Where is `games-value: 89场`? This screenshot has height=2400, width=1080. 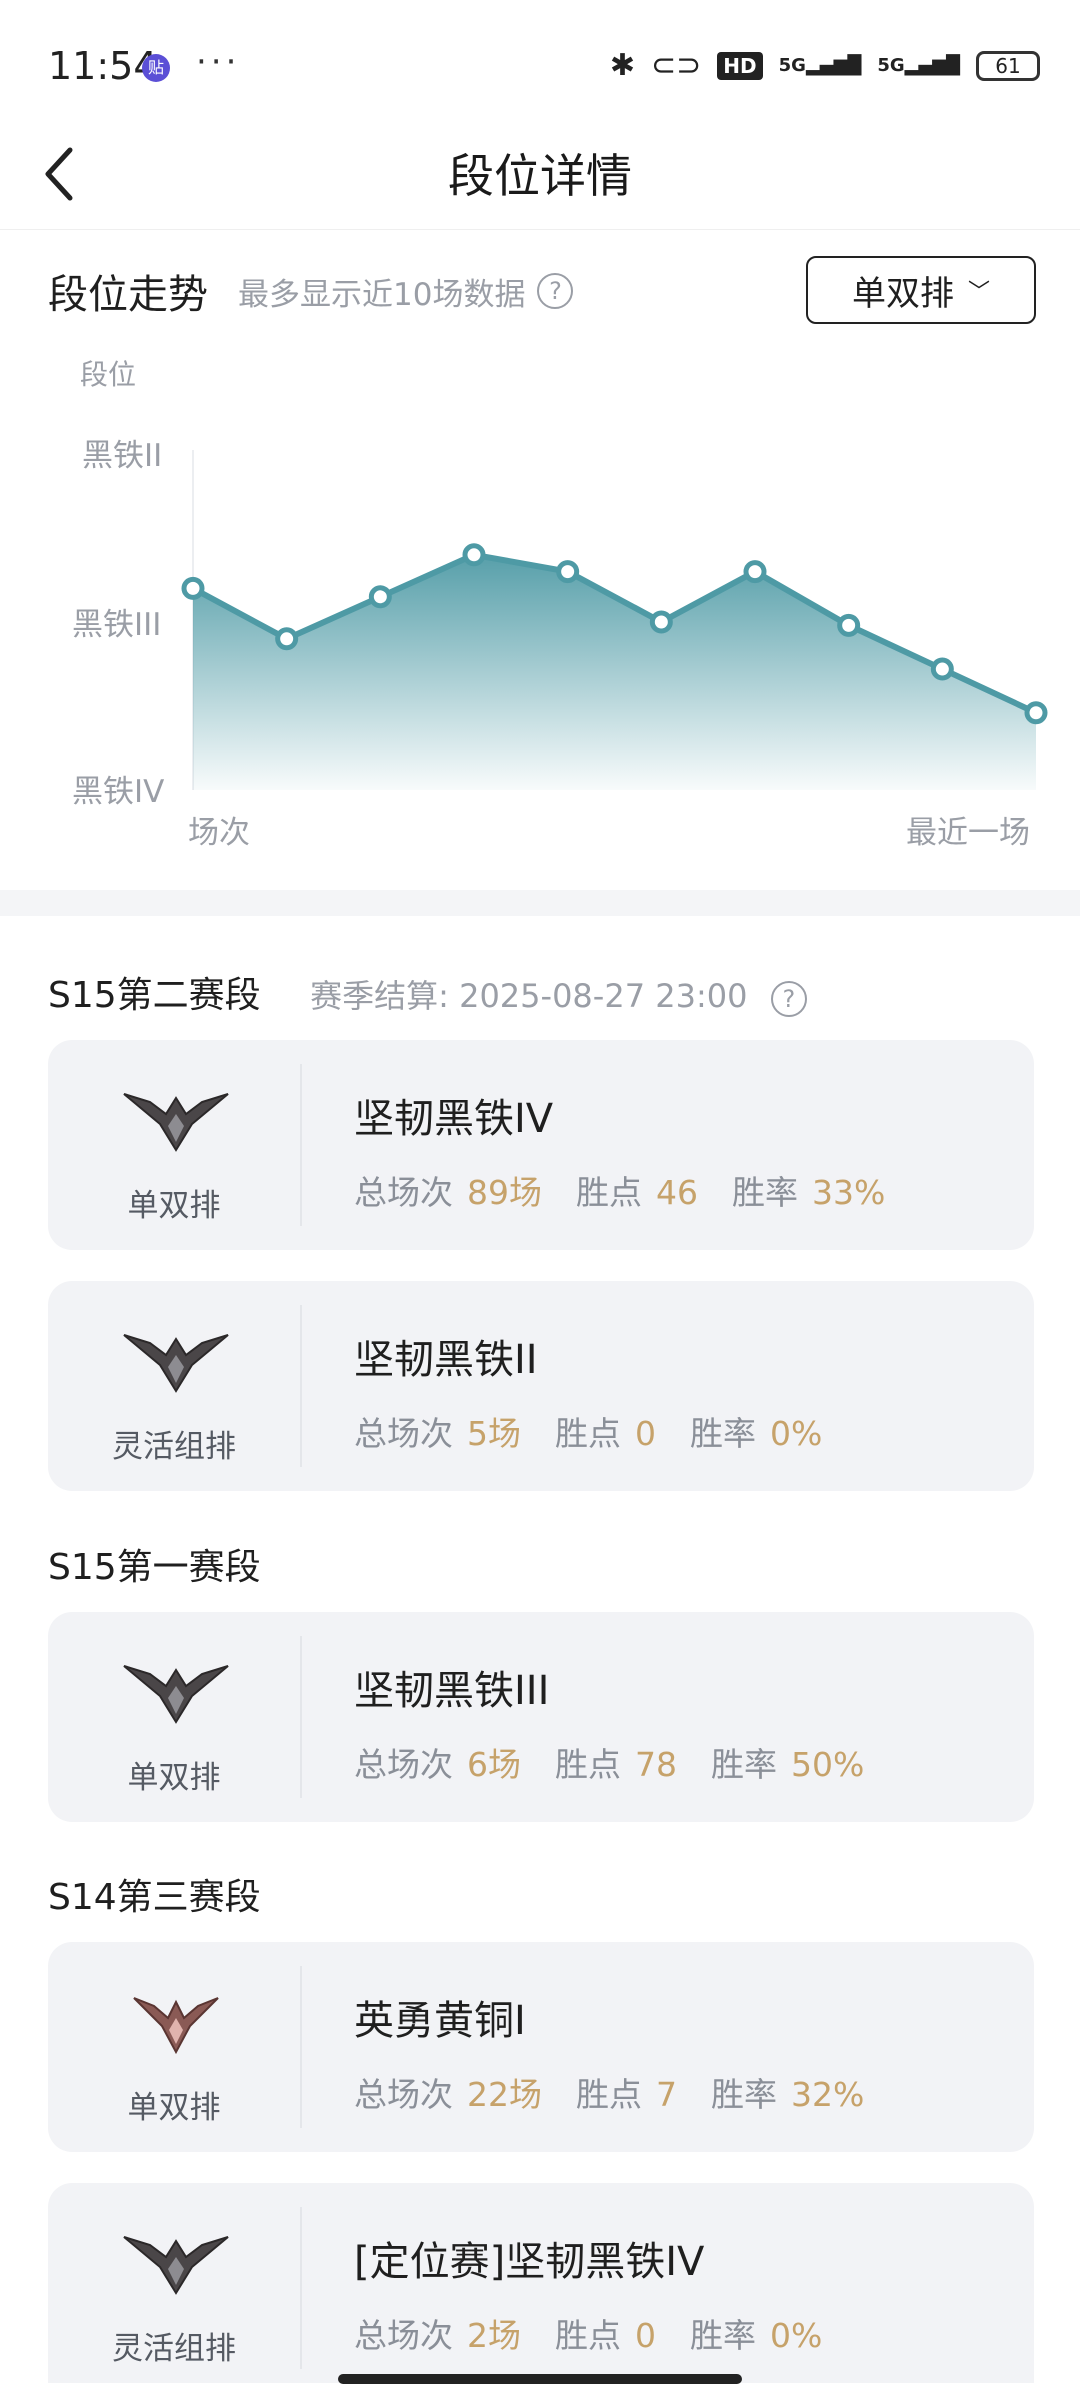 games-value: 89场 is located at coordinates (504, 1192).